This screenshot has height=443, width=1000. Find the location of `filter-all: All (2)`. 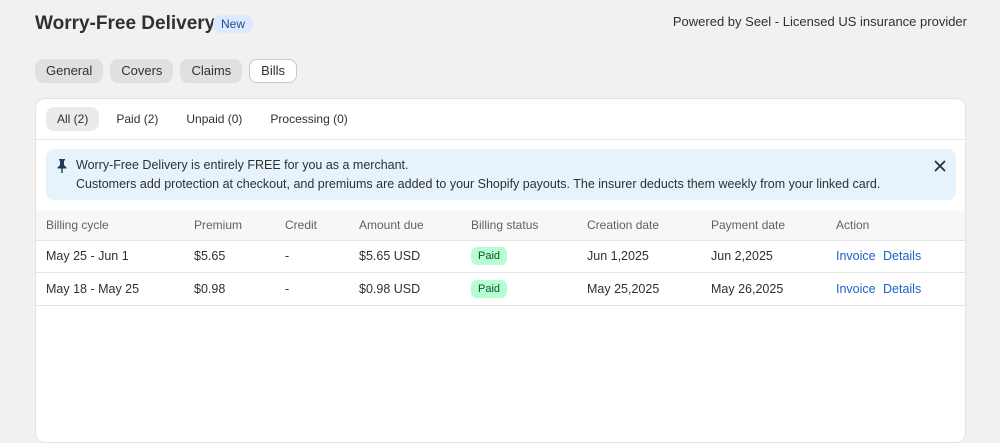

filter-all: All (2) is located at coordinates (73, 119).